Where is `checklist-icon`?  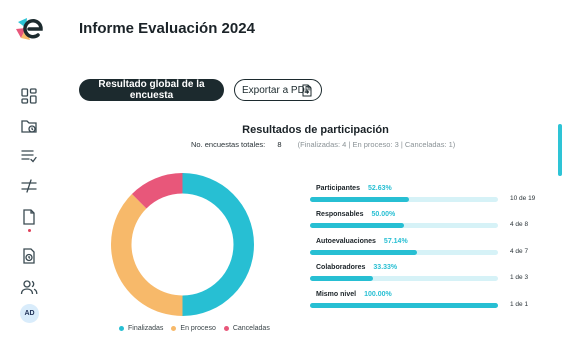
checklist-icon is located at coordinates (29, 156).